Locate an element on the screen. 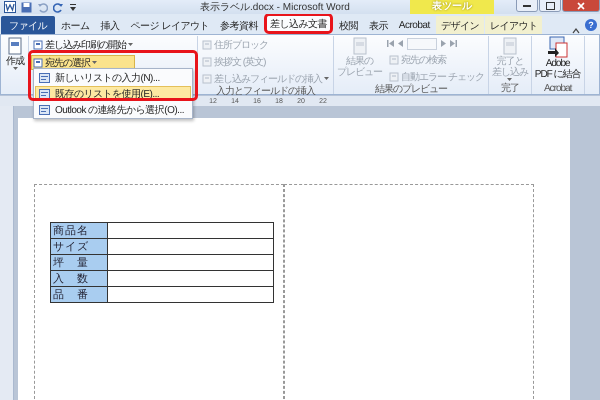 The height and width of the screenshot is (400, 600). minimize-button is located at coordinates (527, 6).